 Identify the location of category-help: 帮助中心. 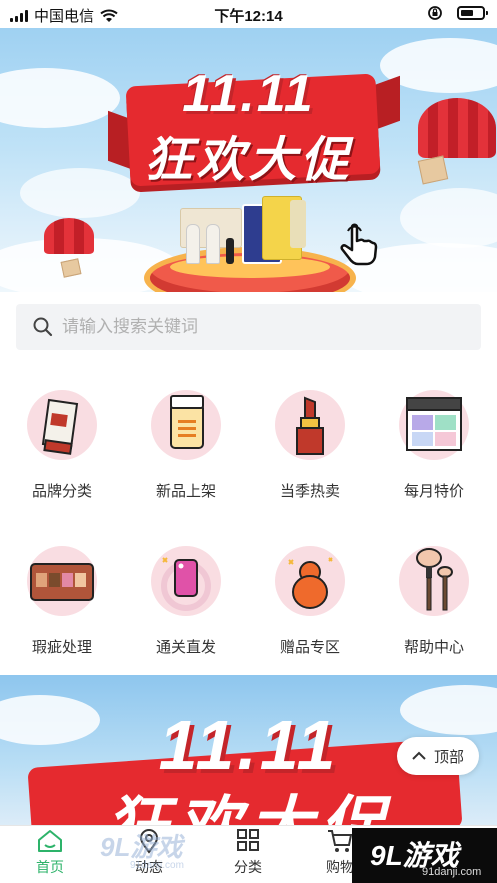
(434, 601).